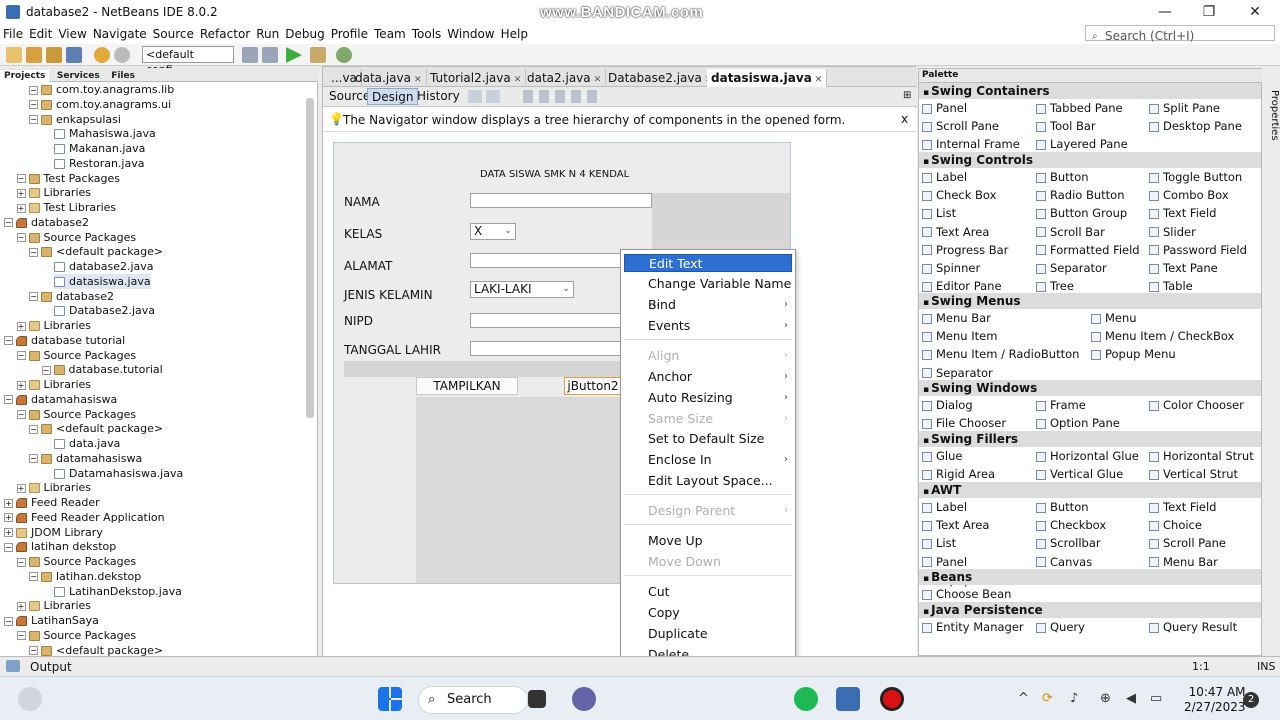  Describe the element at coordinates (122, 55) in the screenshot. I see `redo-icon` at that location.